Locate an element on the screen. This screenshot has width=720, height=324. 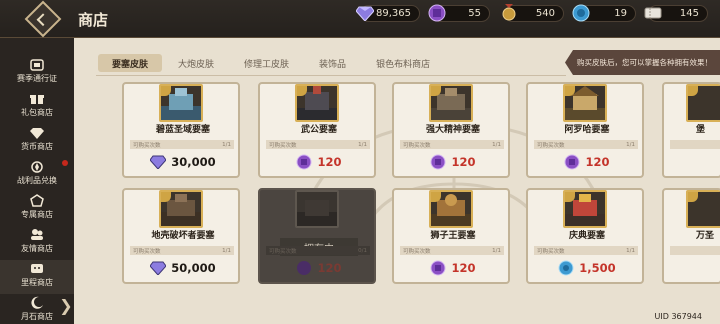
currency-value: 89,365 is located at coordinates (393, 13).